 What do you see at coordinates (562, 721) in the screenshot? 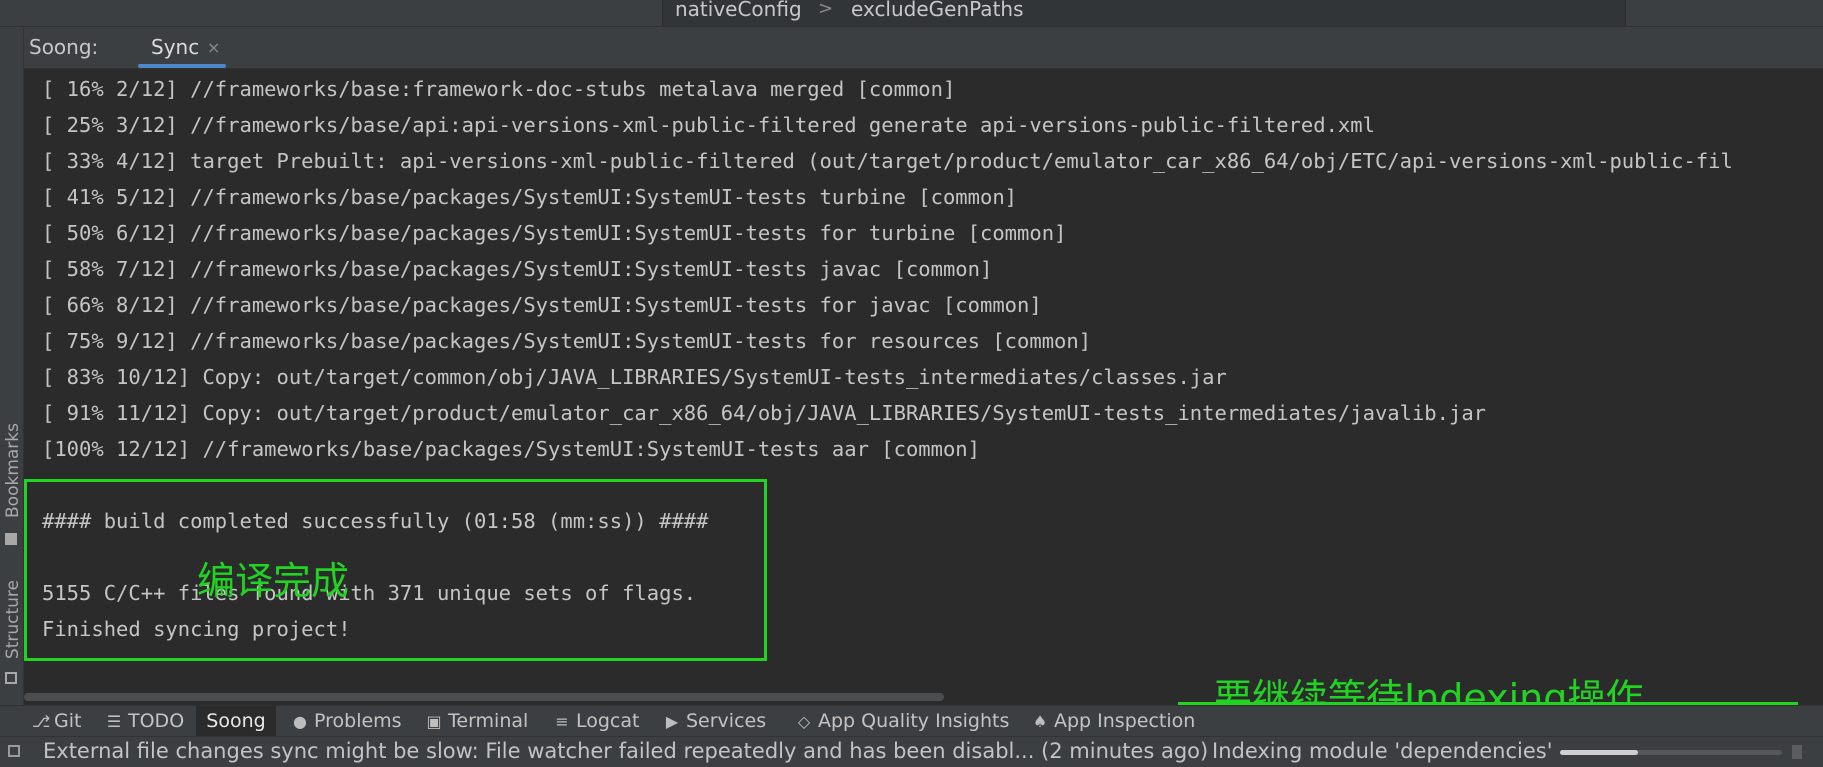
I see `logcat-icon: ≡` at bounding box center [562, 721].